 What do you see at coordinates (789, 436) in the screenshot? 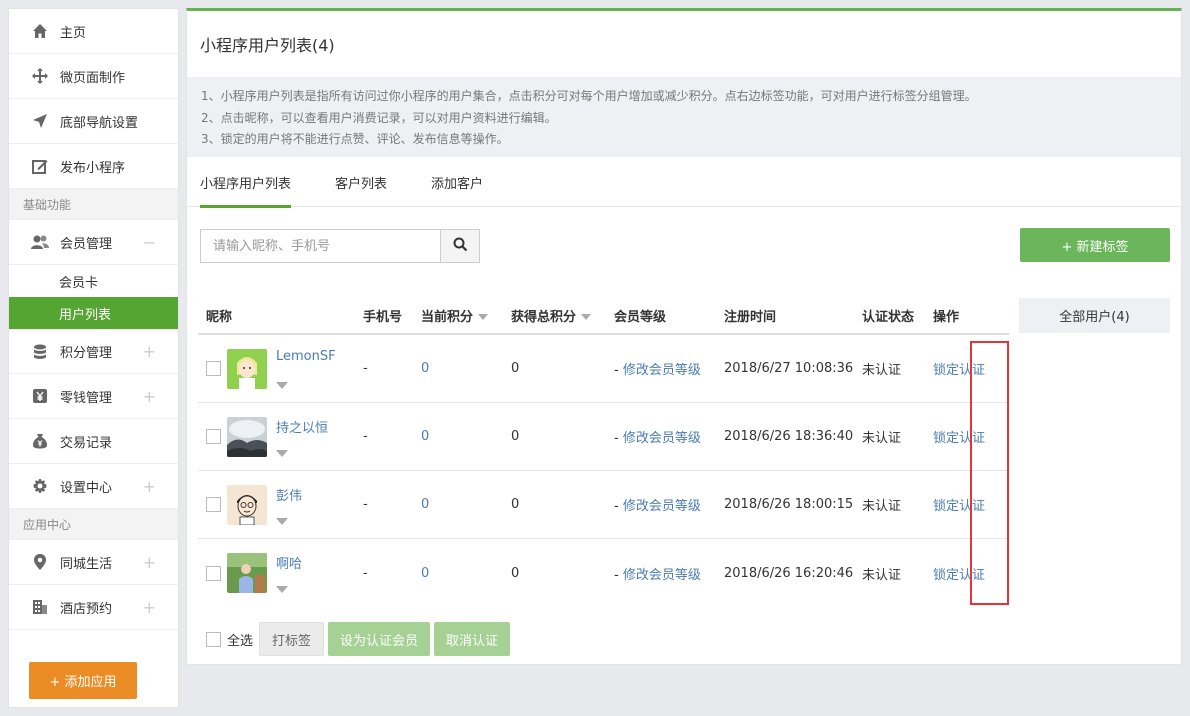
I see `reg-time-cell: 2018/6/26 18:36:40` at bounding box center [789, 436].